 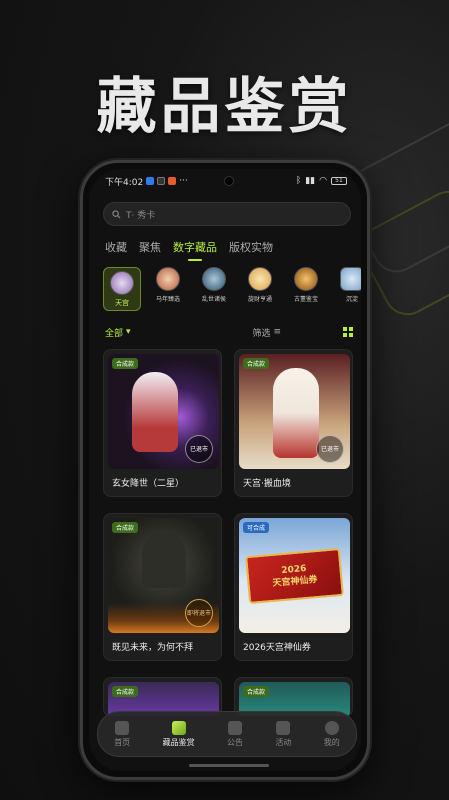 What do you see at coordinates (305, 299) in the screenshot?
I see `category-label: 古董鉴宝` at bounding box center [305, 299].